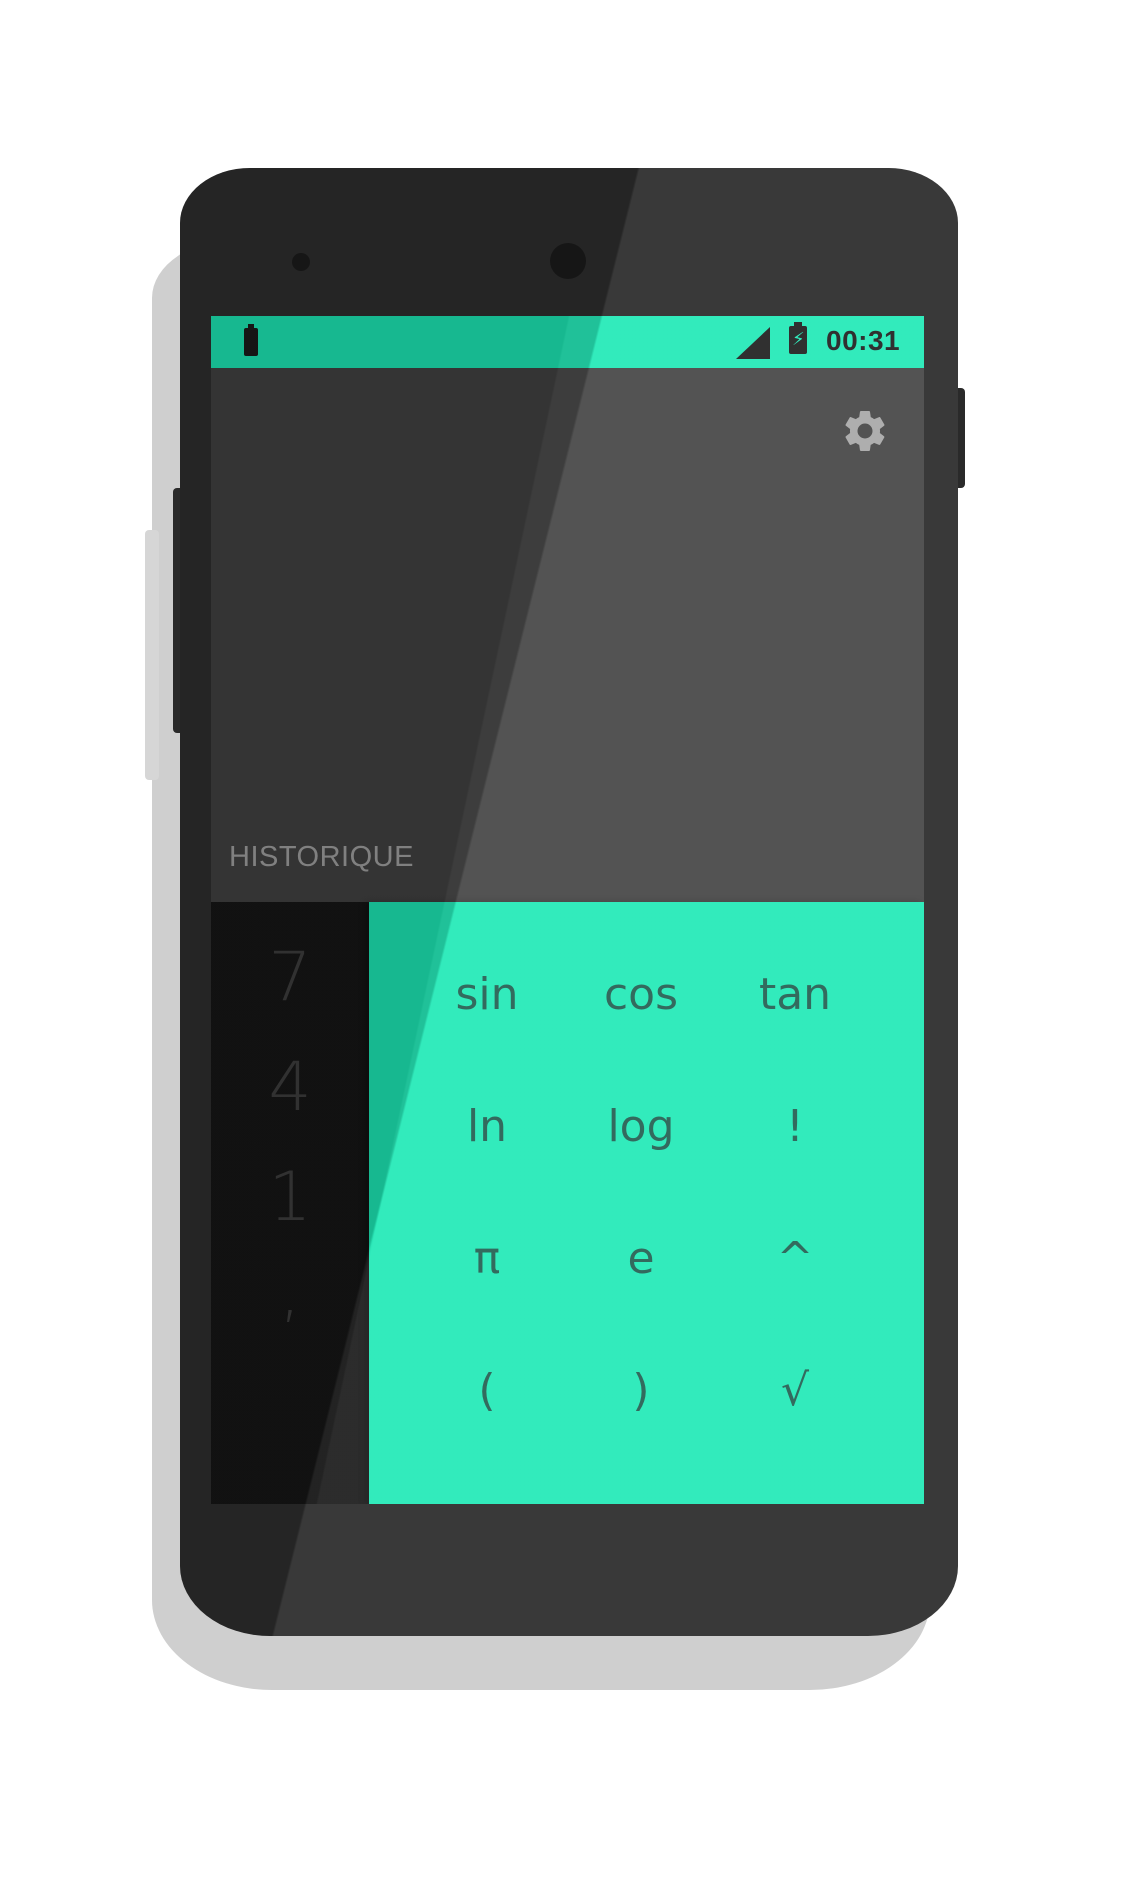 The image size is (1137, 1895). What do you see at coordinates (753, 343) in the screenshot?
I see `signal-icon` at bounding box center [753, 343].